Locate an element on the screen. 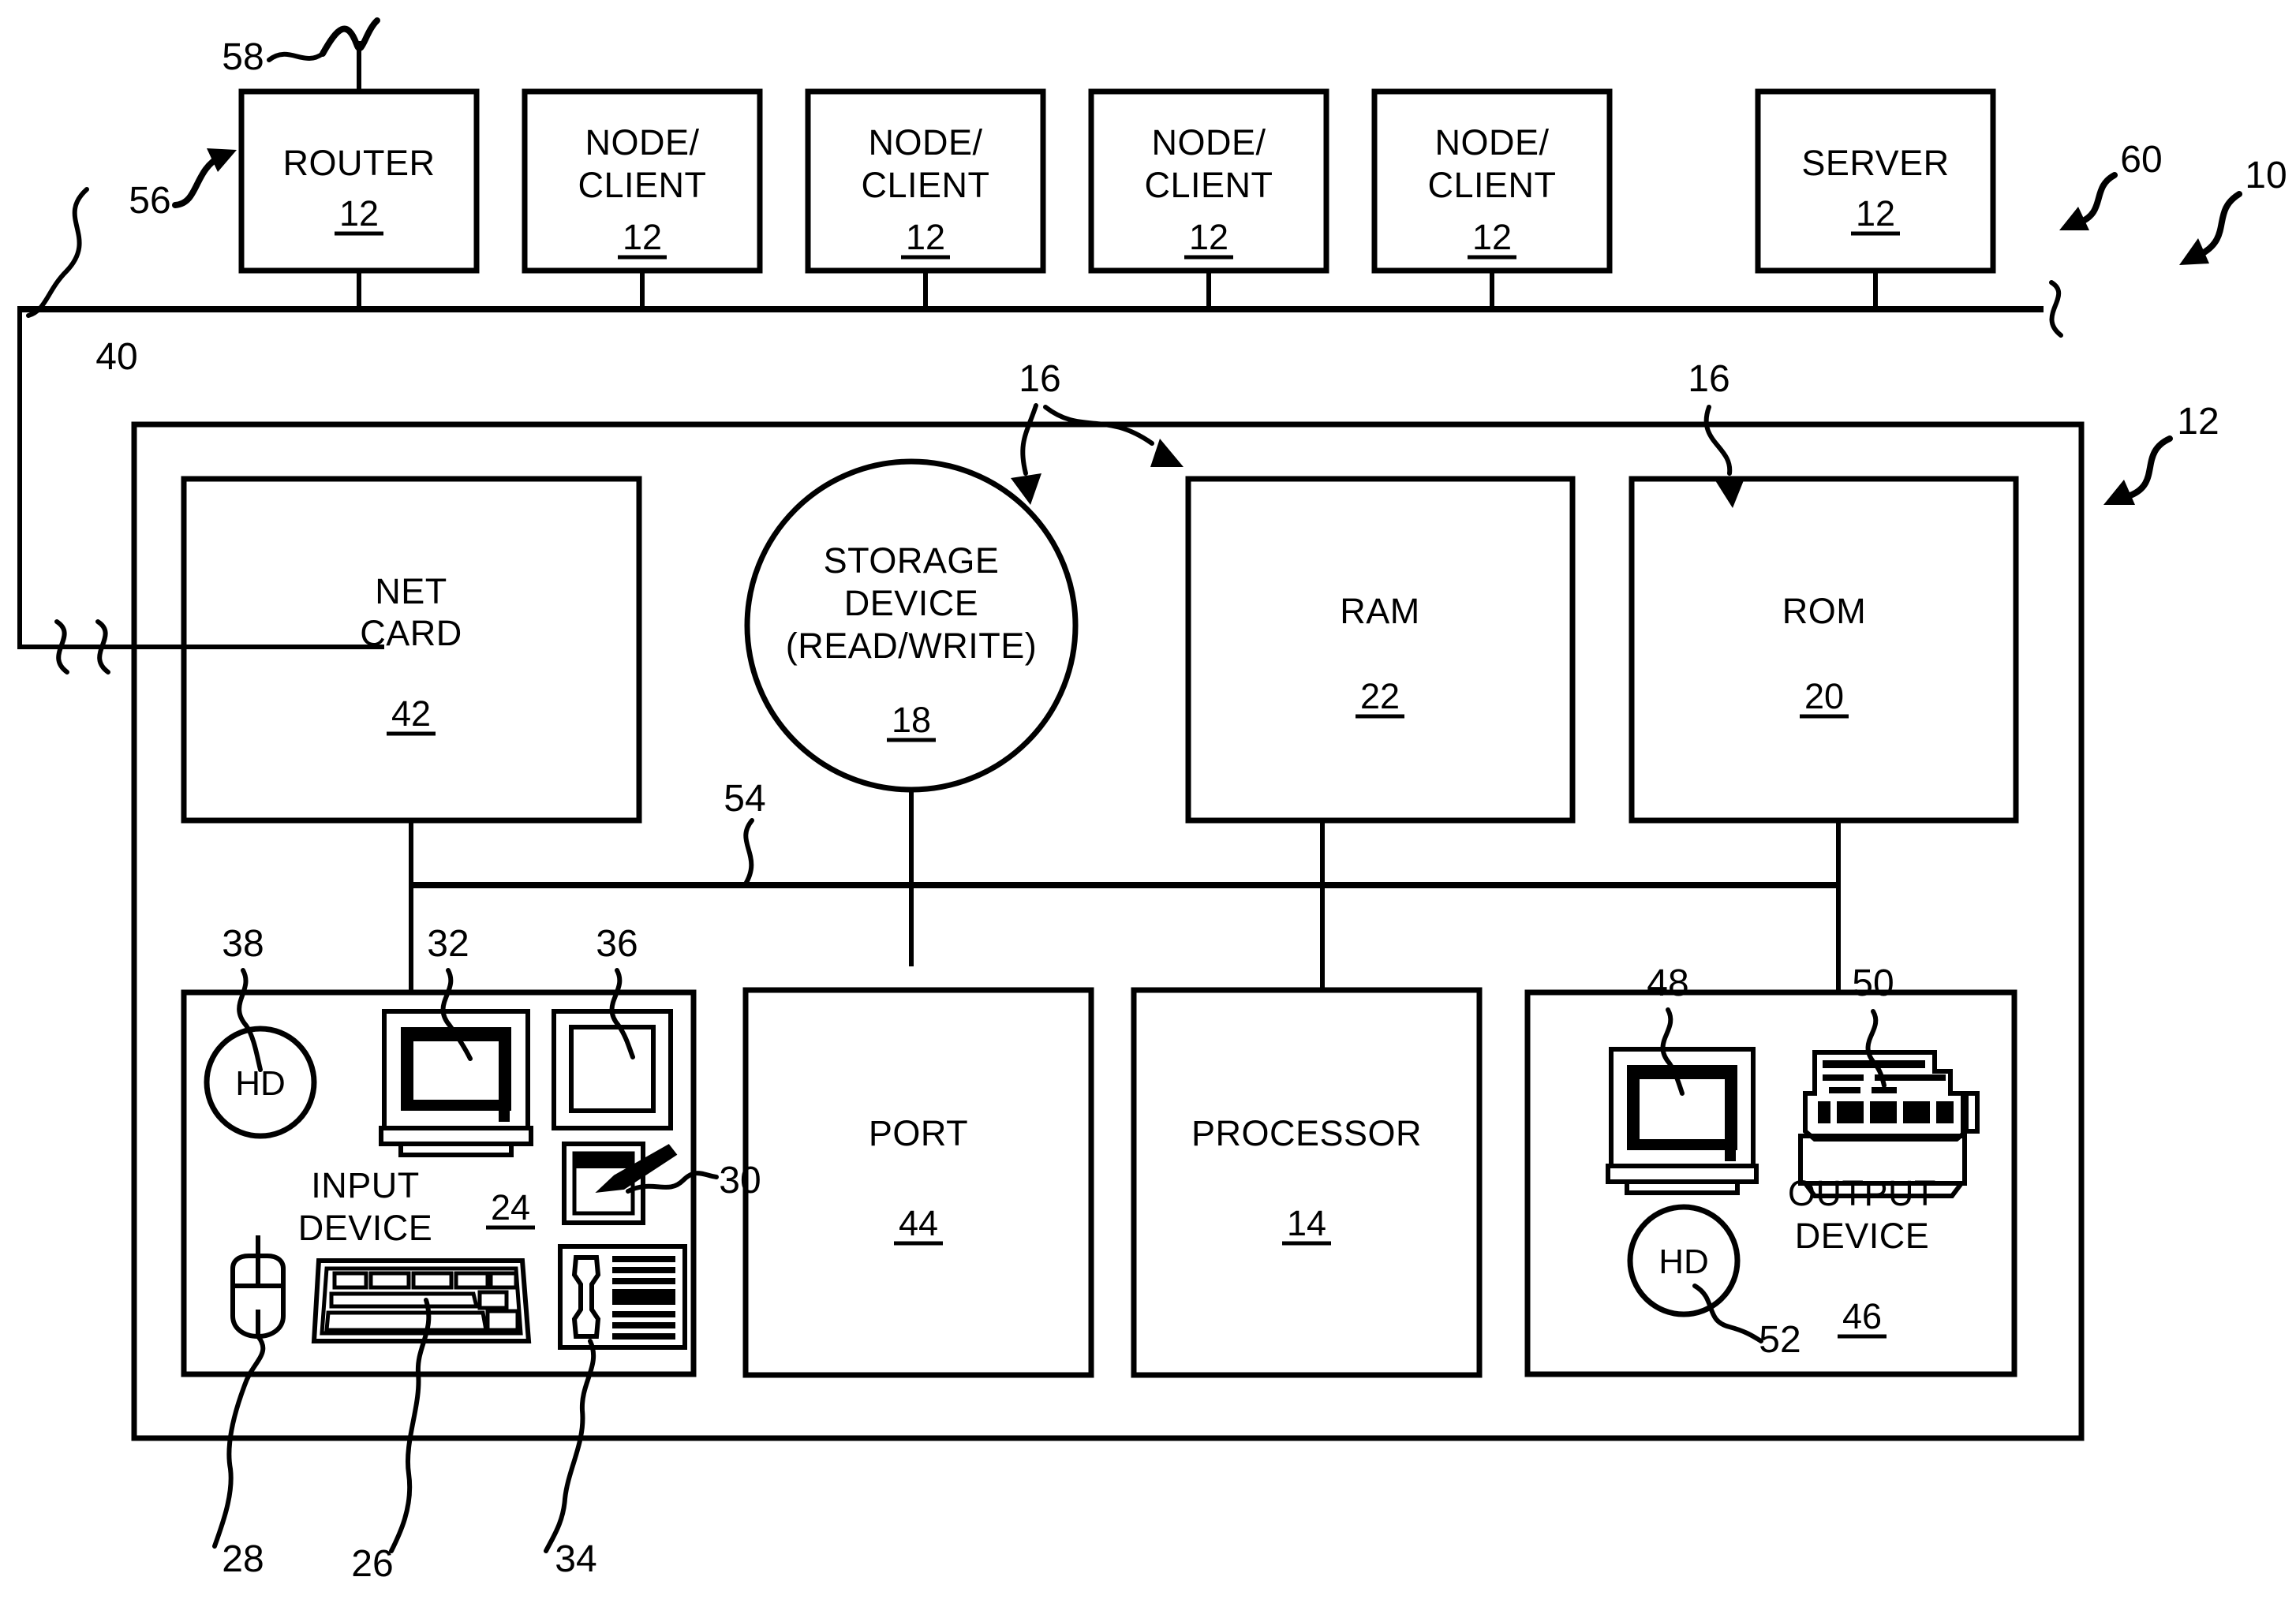 Image resolution: width=2296 pixels, height=1618 pixels. input-device-label-a: INPUT is located at coordinates (365, 1185).